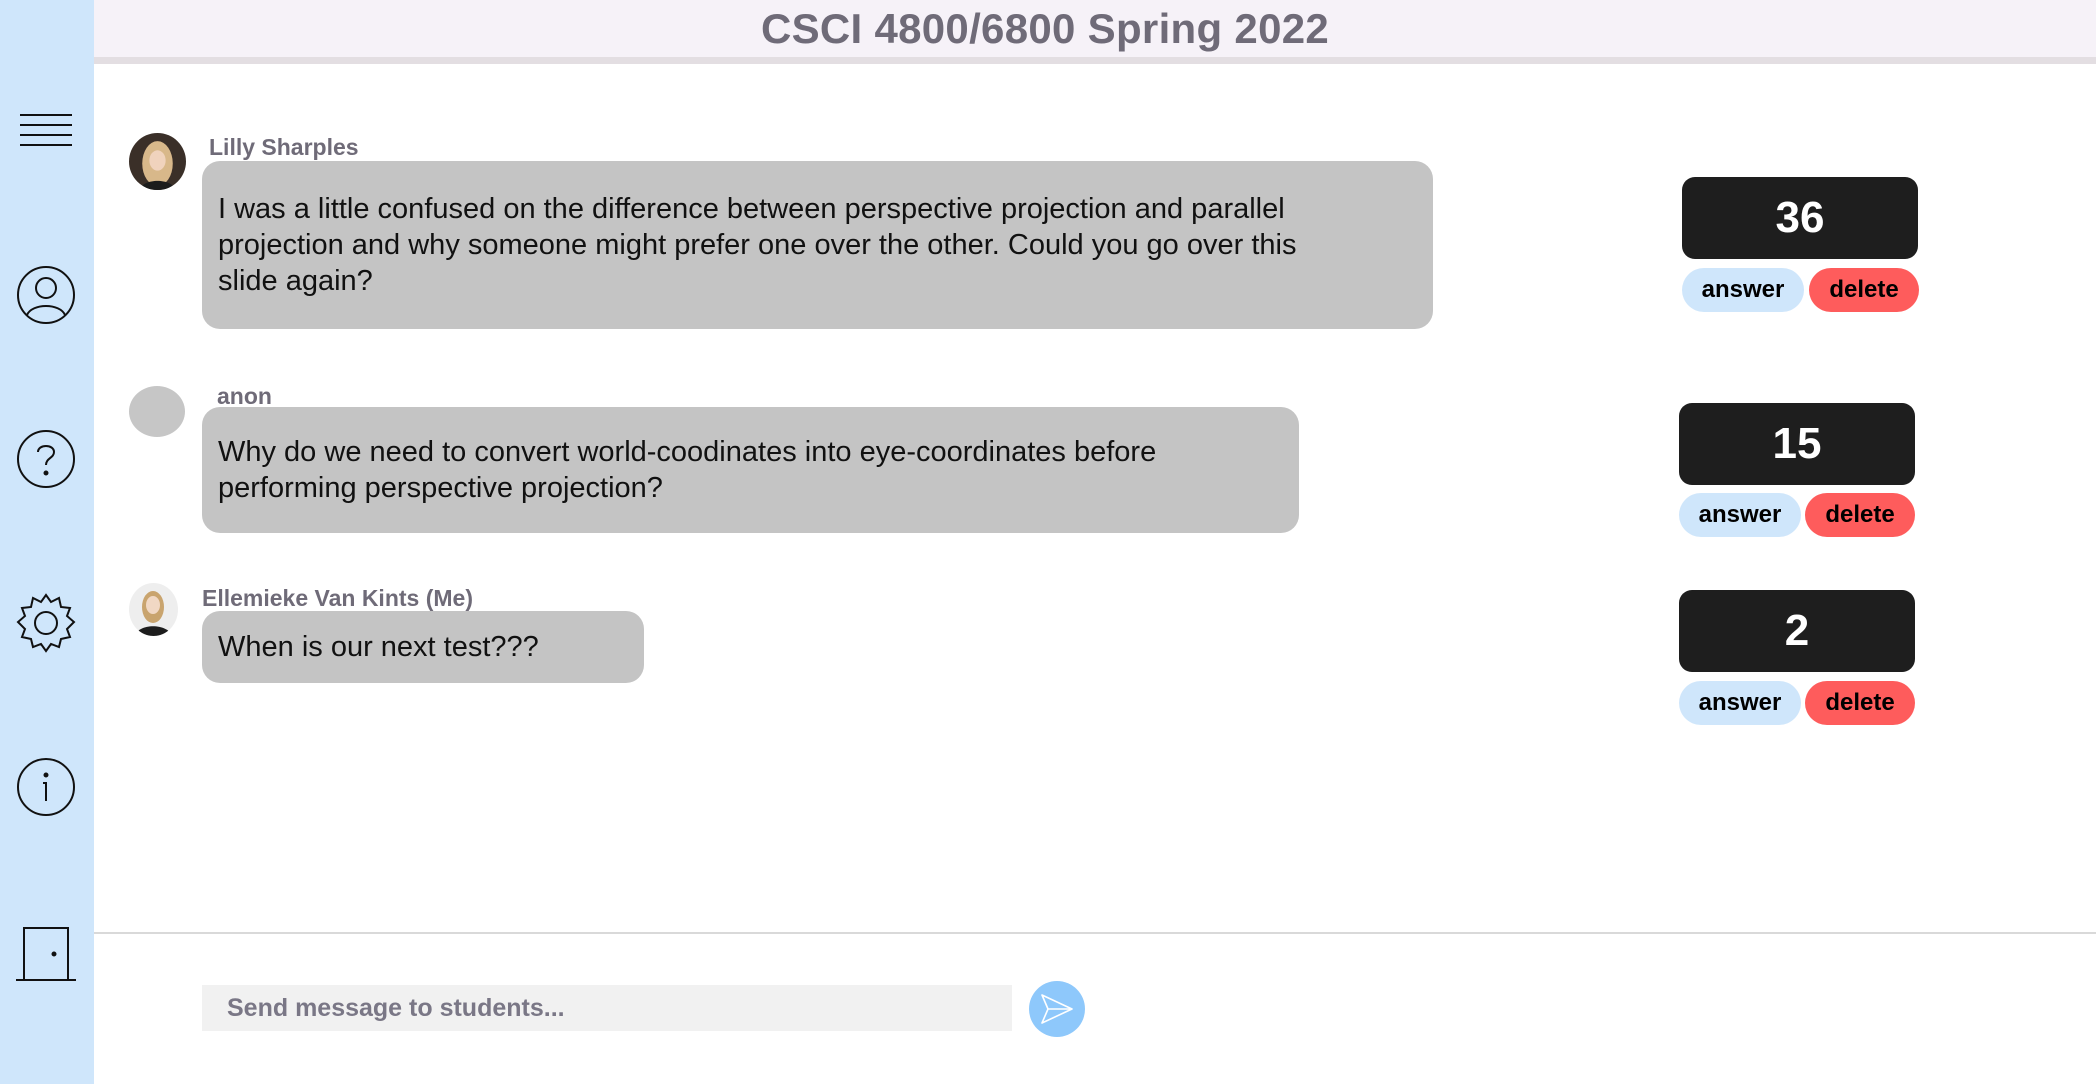 The width and height of the screenshot is (2096, 1084). I want to click on help-icon, so click(46, 459).